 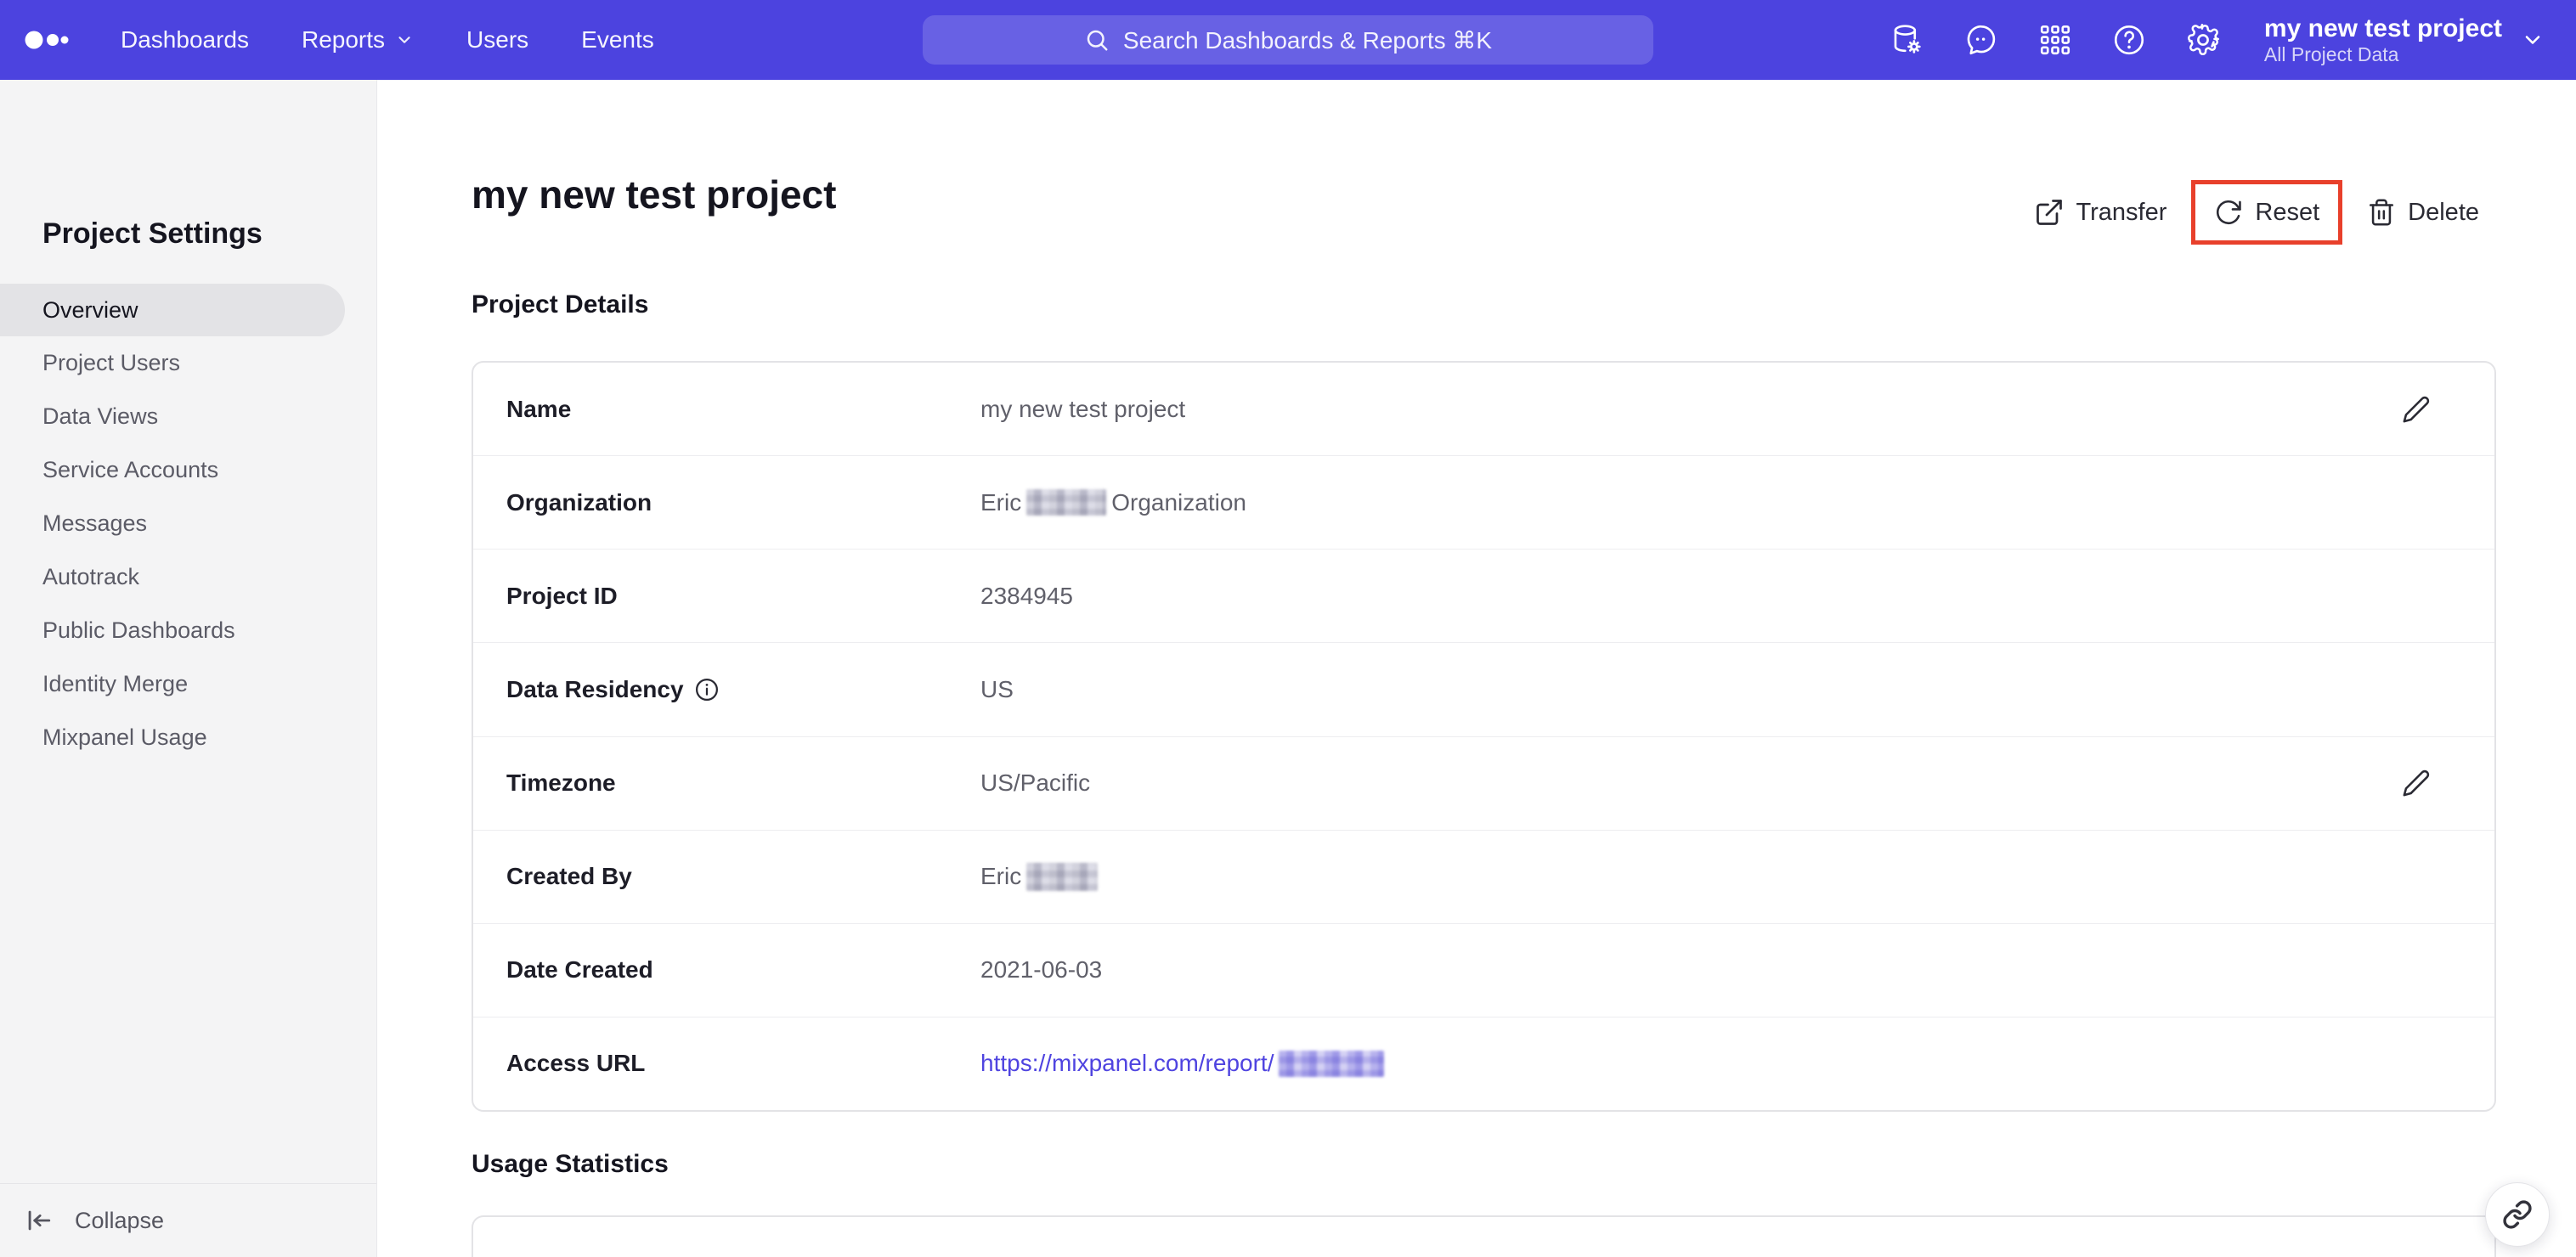 I want to click on row-value: my new test project, so click(x=1083, y=409).